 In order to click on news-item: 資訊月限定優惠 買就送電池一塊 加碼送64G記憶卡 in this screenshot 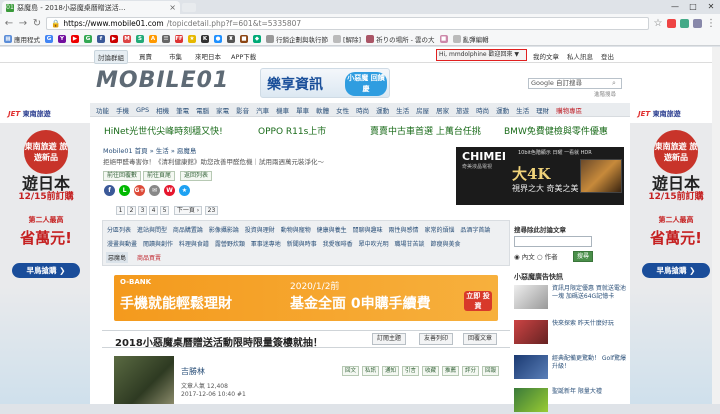, I will do `click(570, 297)`.